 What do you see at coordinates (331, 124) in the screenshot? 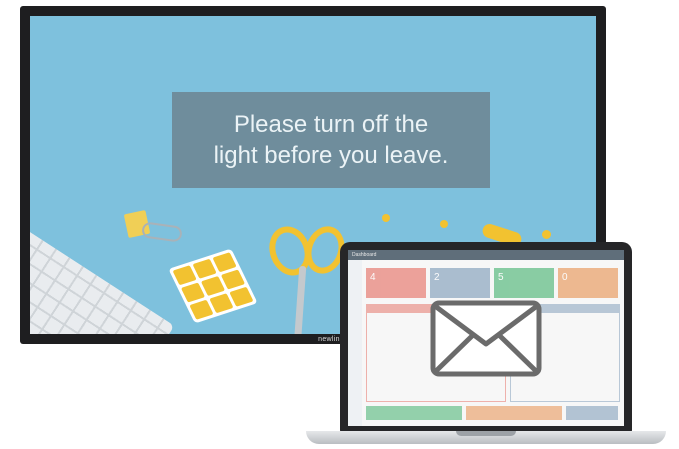
I see `message-line-1: Please turn off the` at bounding box center [331, 124].